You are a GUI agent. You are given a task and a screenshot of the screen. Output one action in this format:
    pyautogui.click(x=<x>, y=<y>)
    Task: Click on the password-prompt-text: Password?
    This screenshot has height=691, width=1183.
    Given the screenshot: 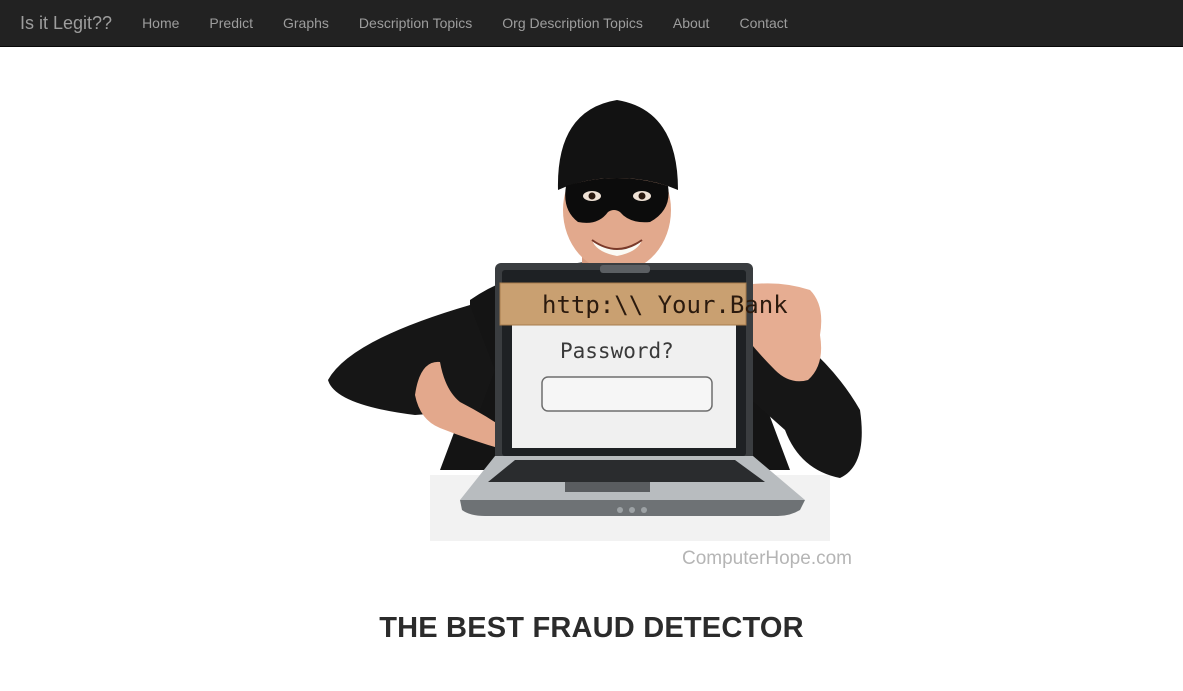 What is the action you would take?
    pyautogui.click(x=617, y=351)
    